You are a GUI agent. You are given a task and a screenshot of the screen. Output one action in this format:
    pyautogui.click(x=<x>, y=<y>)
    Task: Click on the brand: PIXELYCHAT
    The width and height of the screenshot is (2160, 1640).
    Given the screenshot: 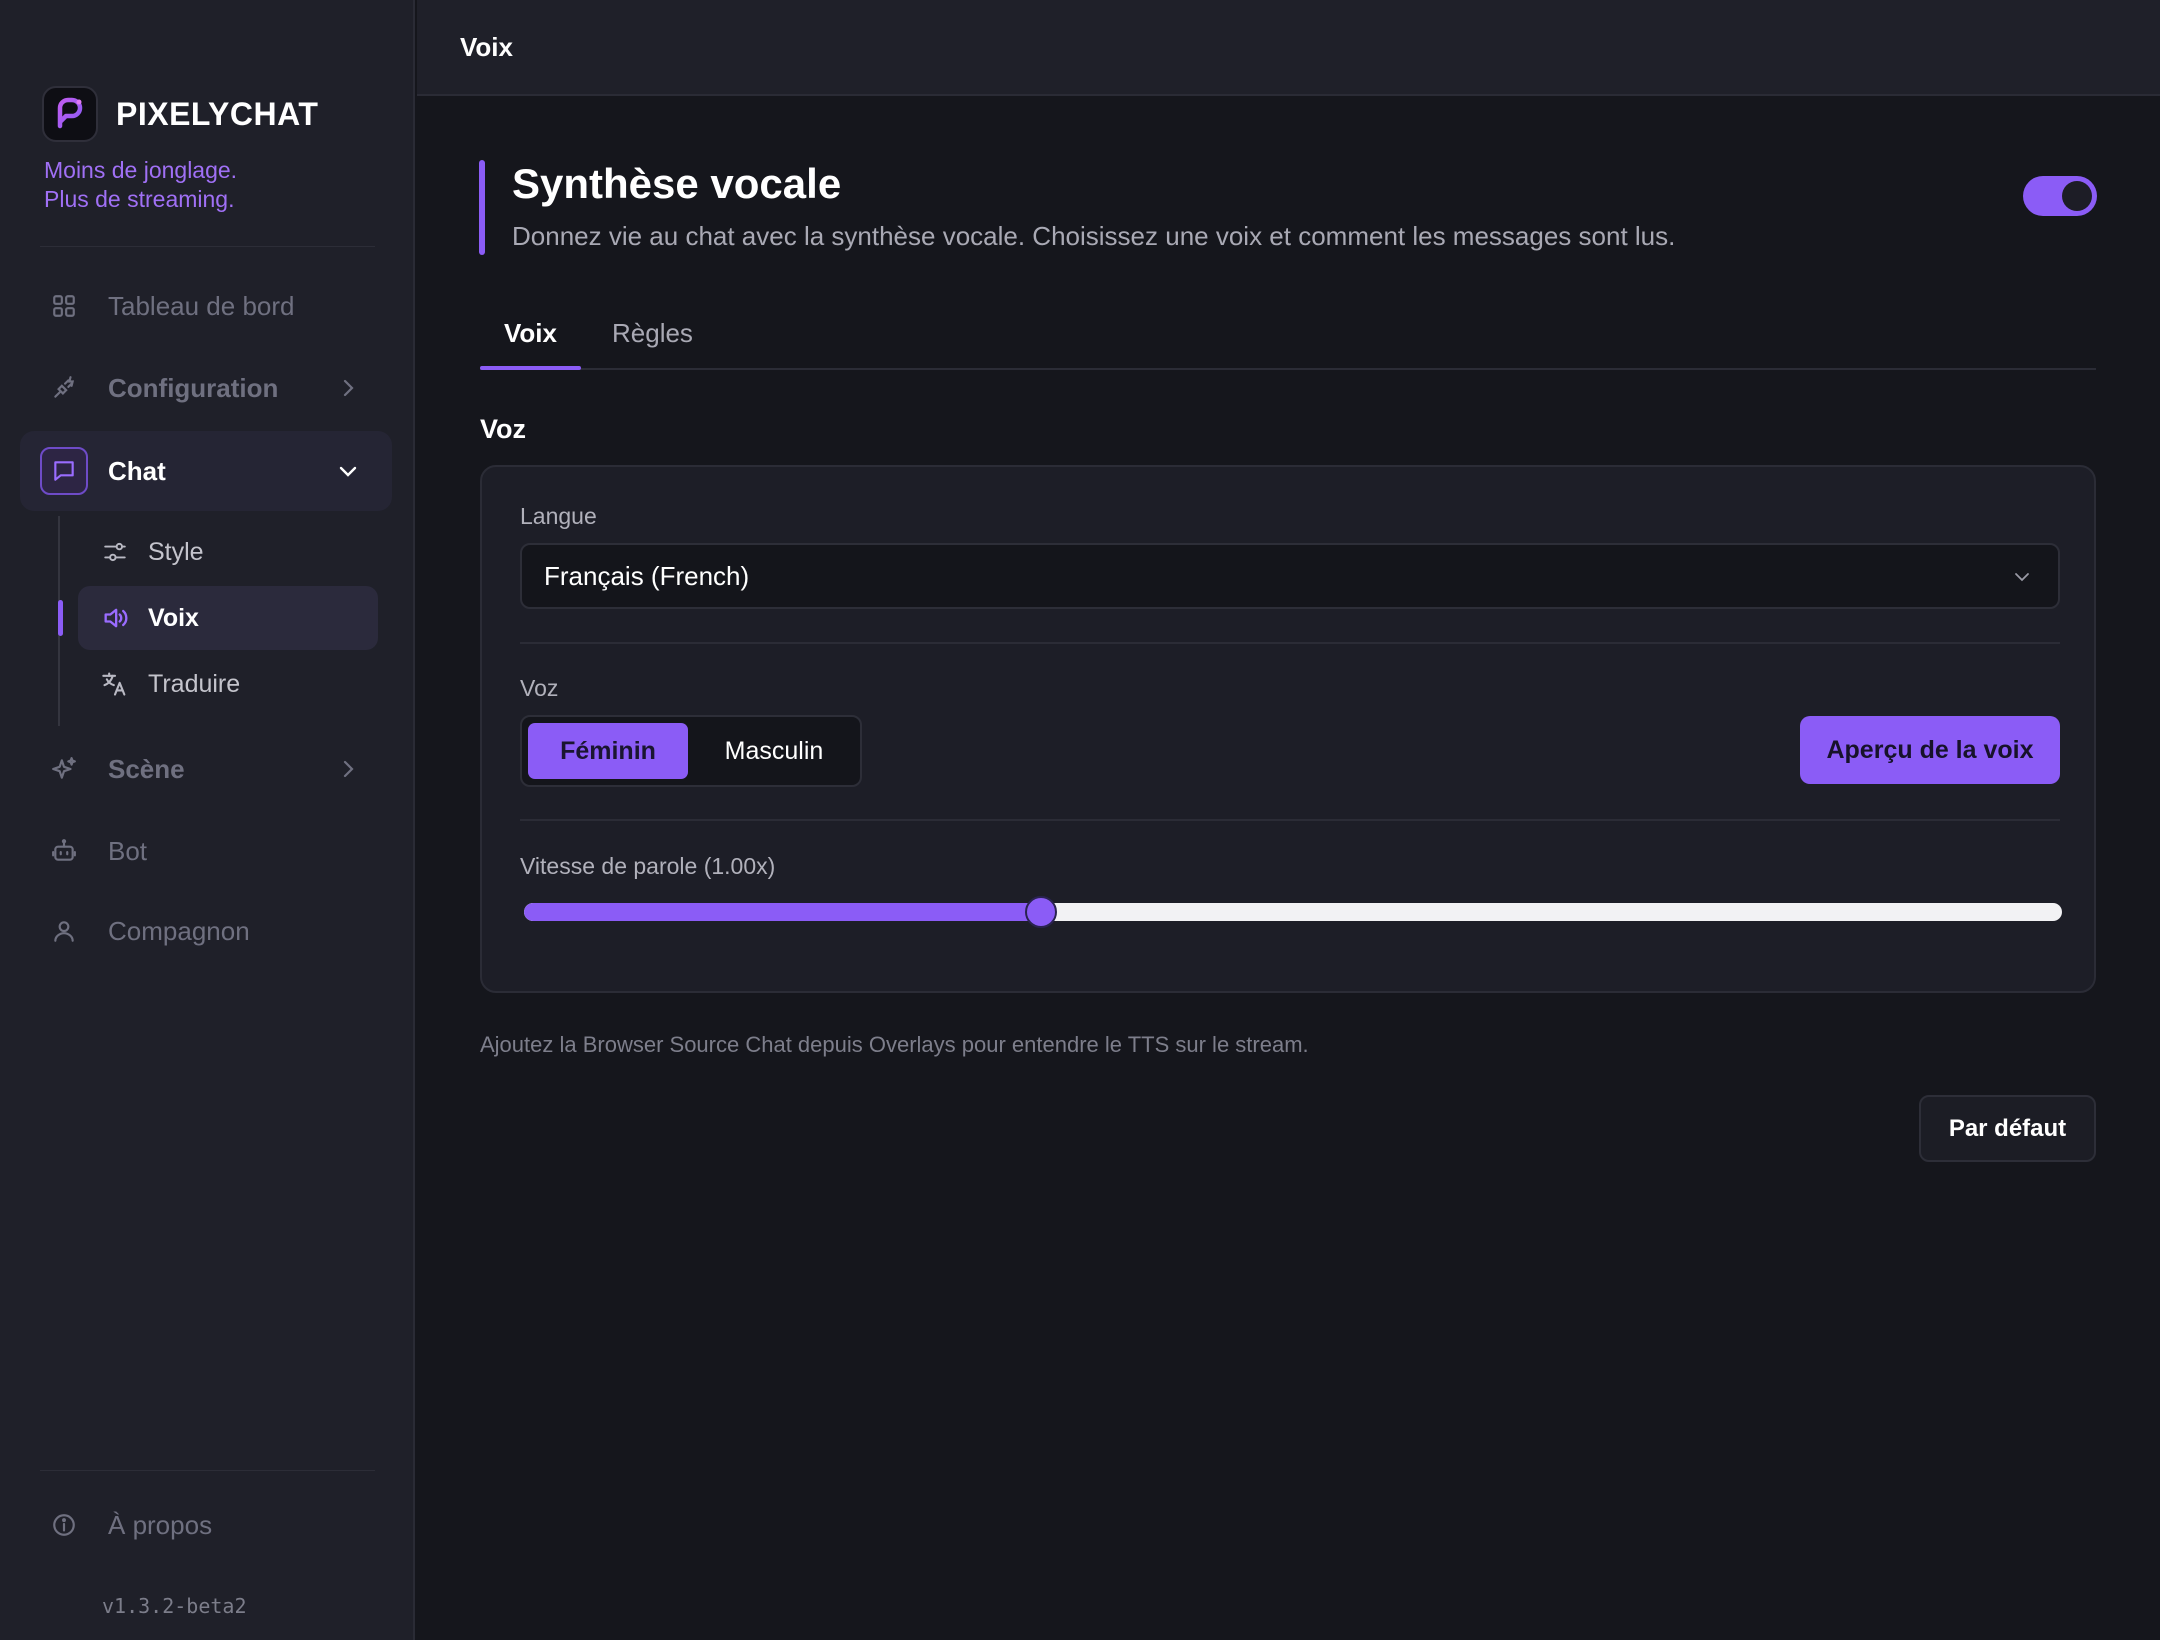 What is the action you would take?
    pyautogui.click(x=180, y=114)
    